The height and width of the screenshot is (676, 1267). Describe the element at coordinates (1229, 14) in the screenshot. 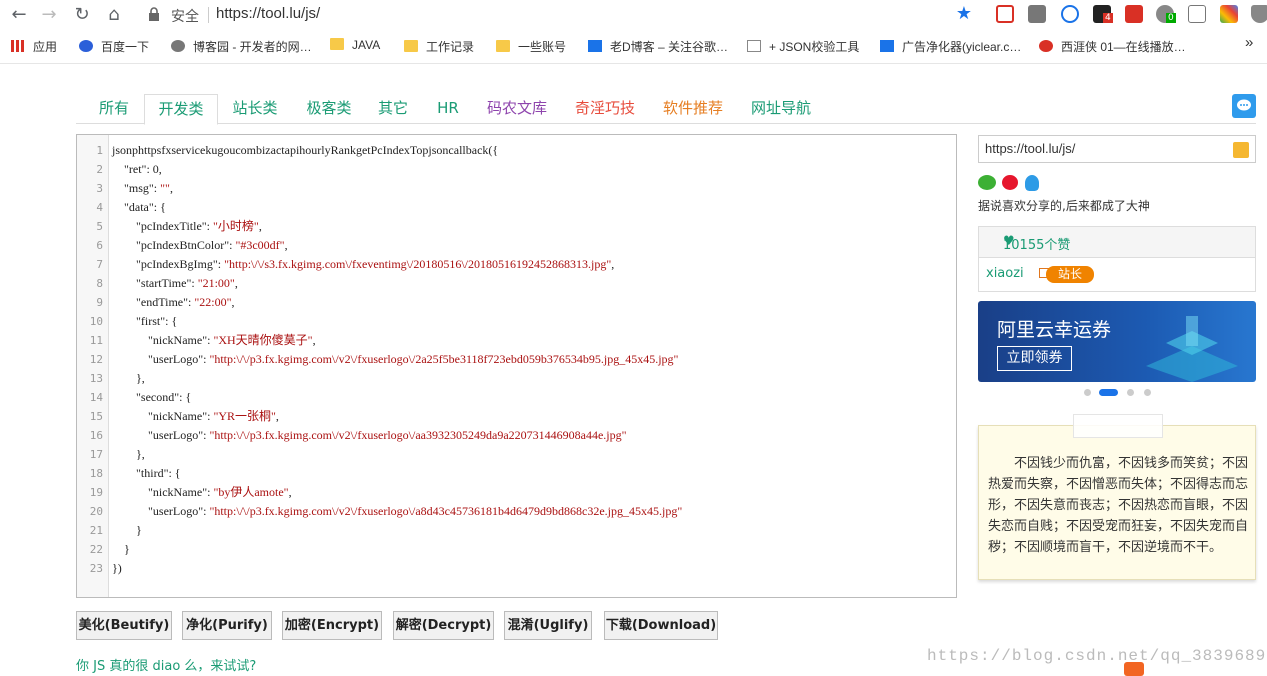

I see `google-icon` at that location.